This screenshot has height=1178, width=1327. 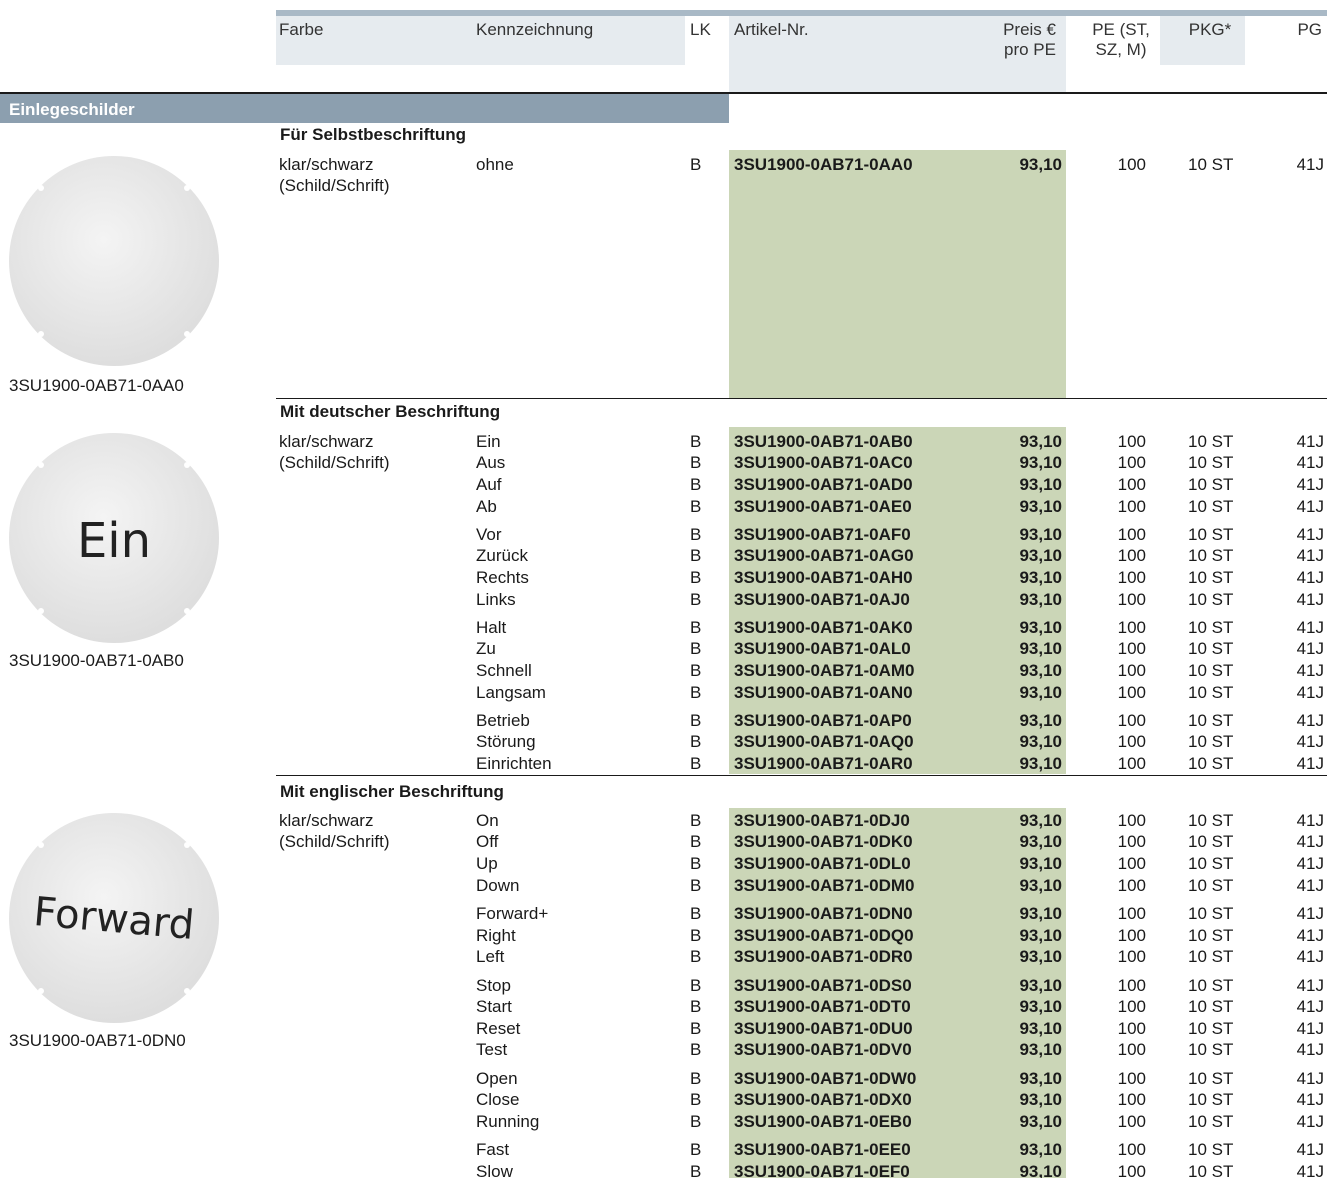 I want to click on row-artikel-nr: 3SU1900-0AB71-0DV0, so click(x=823, y=1049).